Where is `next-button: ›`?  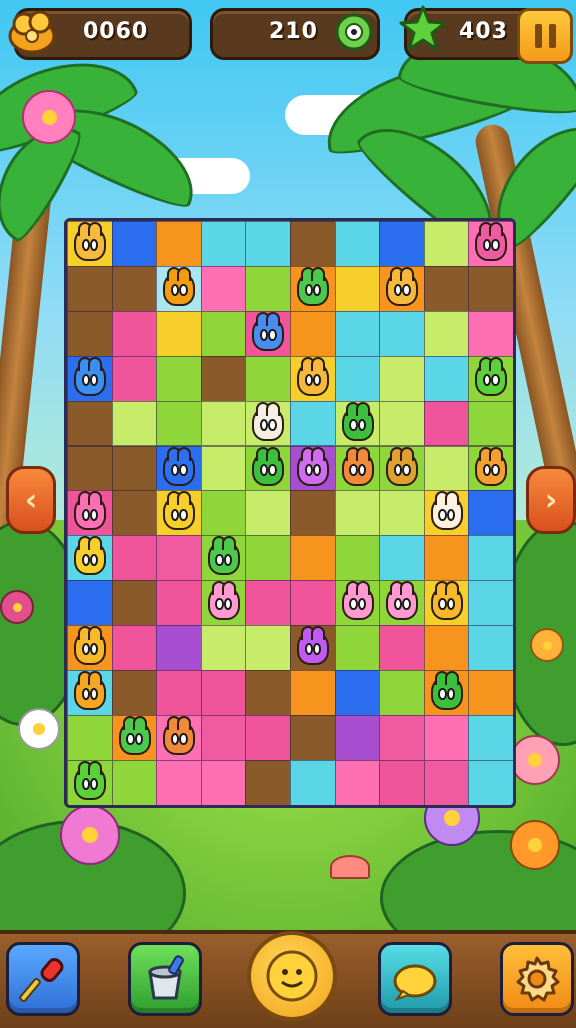 next-button: › is located at coordinates (551, 500).